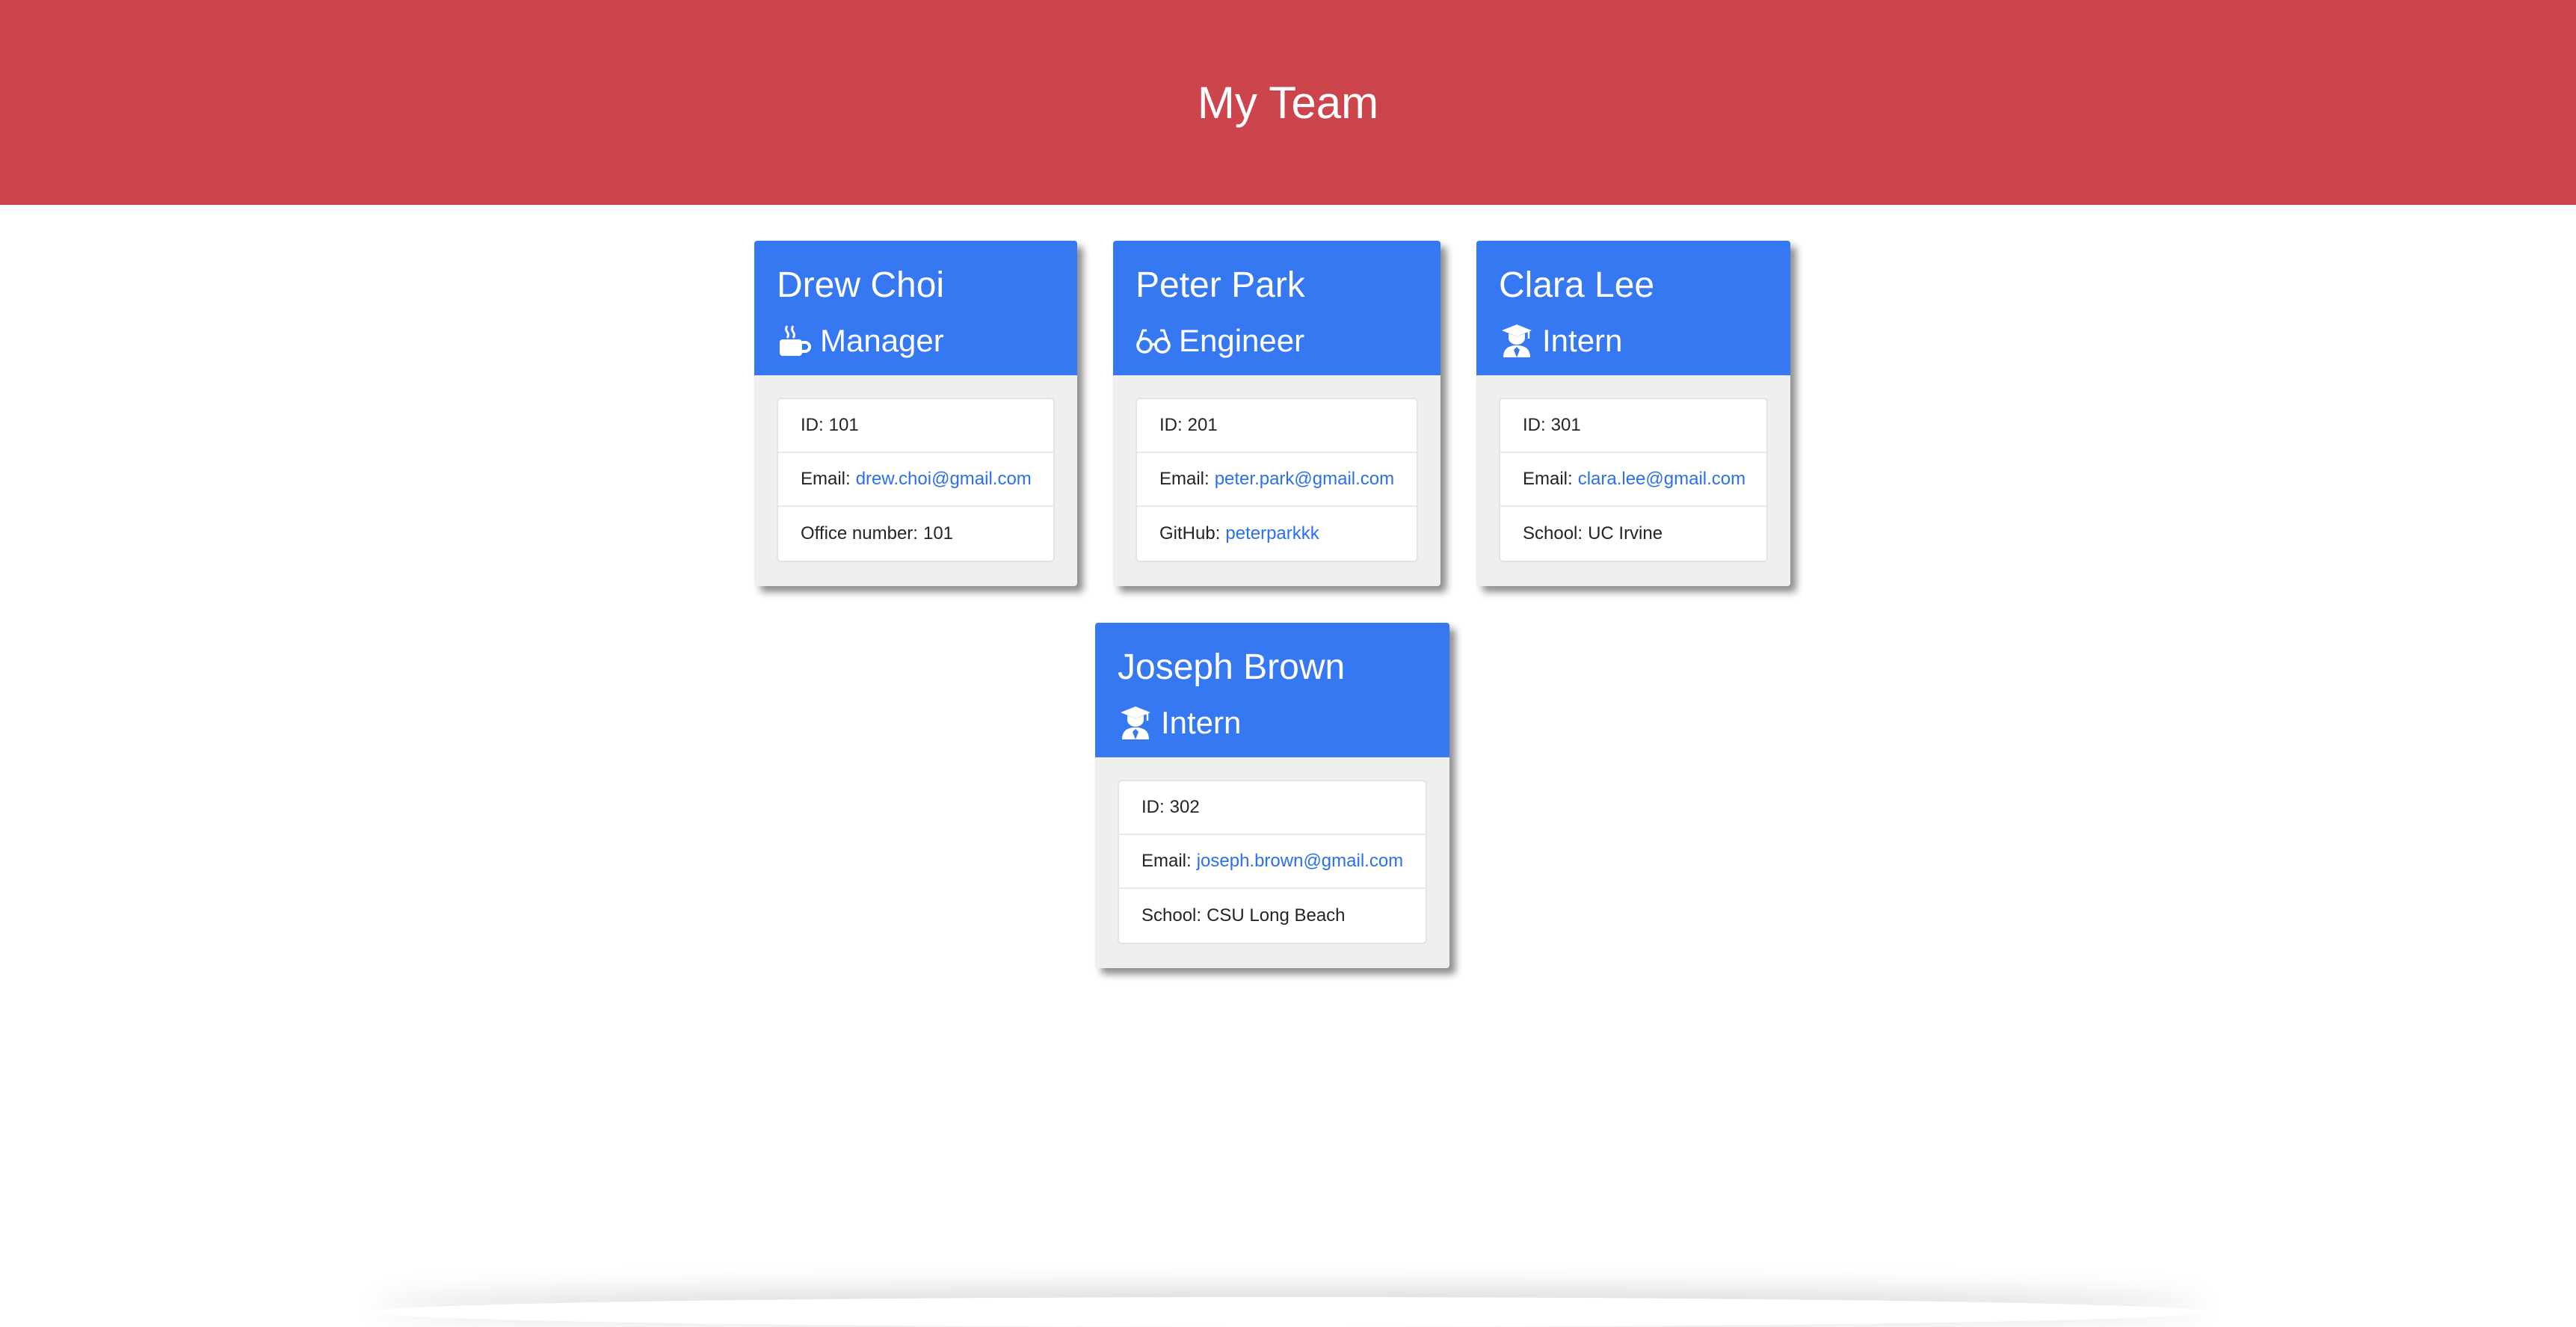 The height and width of the screenshot is (1327, 2576). I want to click on email-link: peter.park@gmail.com, so click(1304, 479).